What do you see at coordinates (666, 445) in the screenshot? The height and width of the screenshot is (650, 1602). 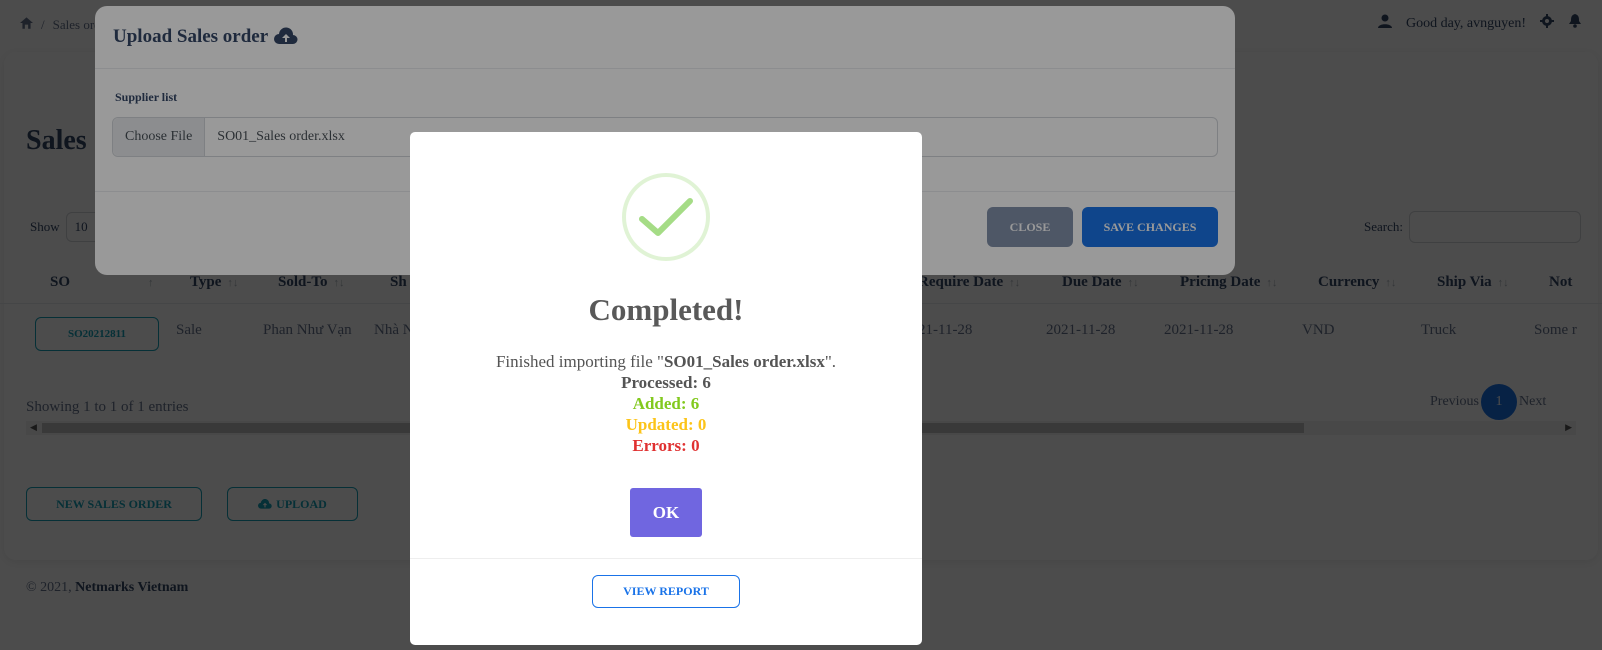 I see `errors-count: Errors: 0` at bounding box center [666, 445].